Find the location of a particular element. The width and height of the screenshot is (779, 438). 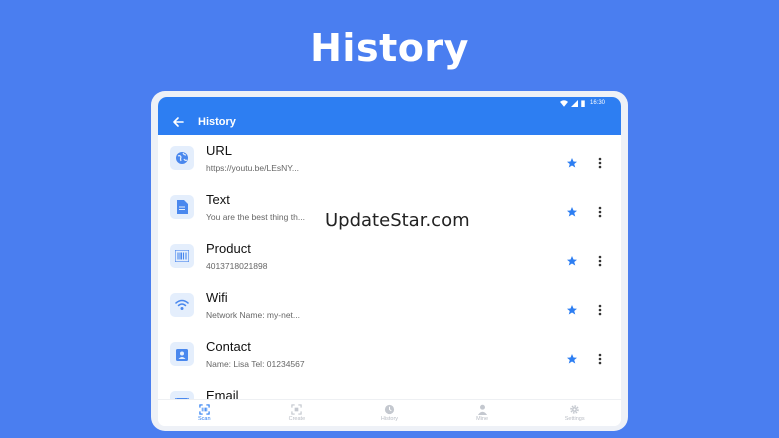

nav-label: Mine is located at coordinates (482, 419).